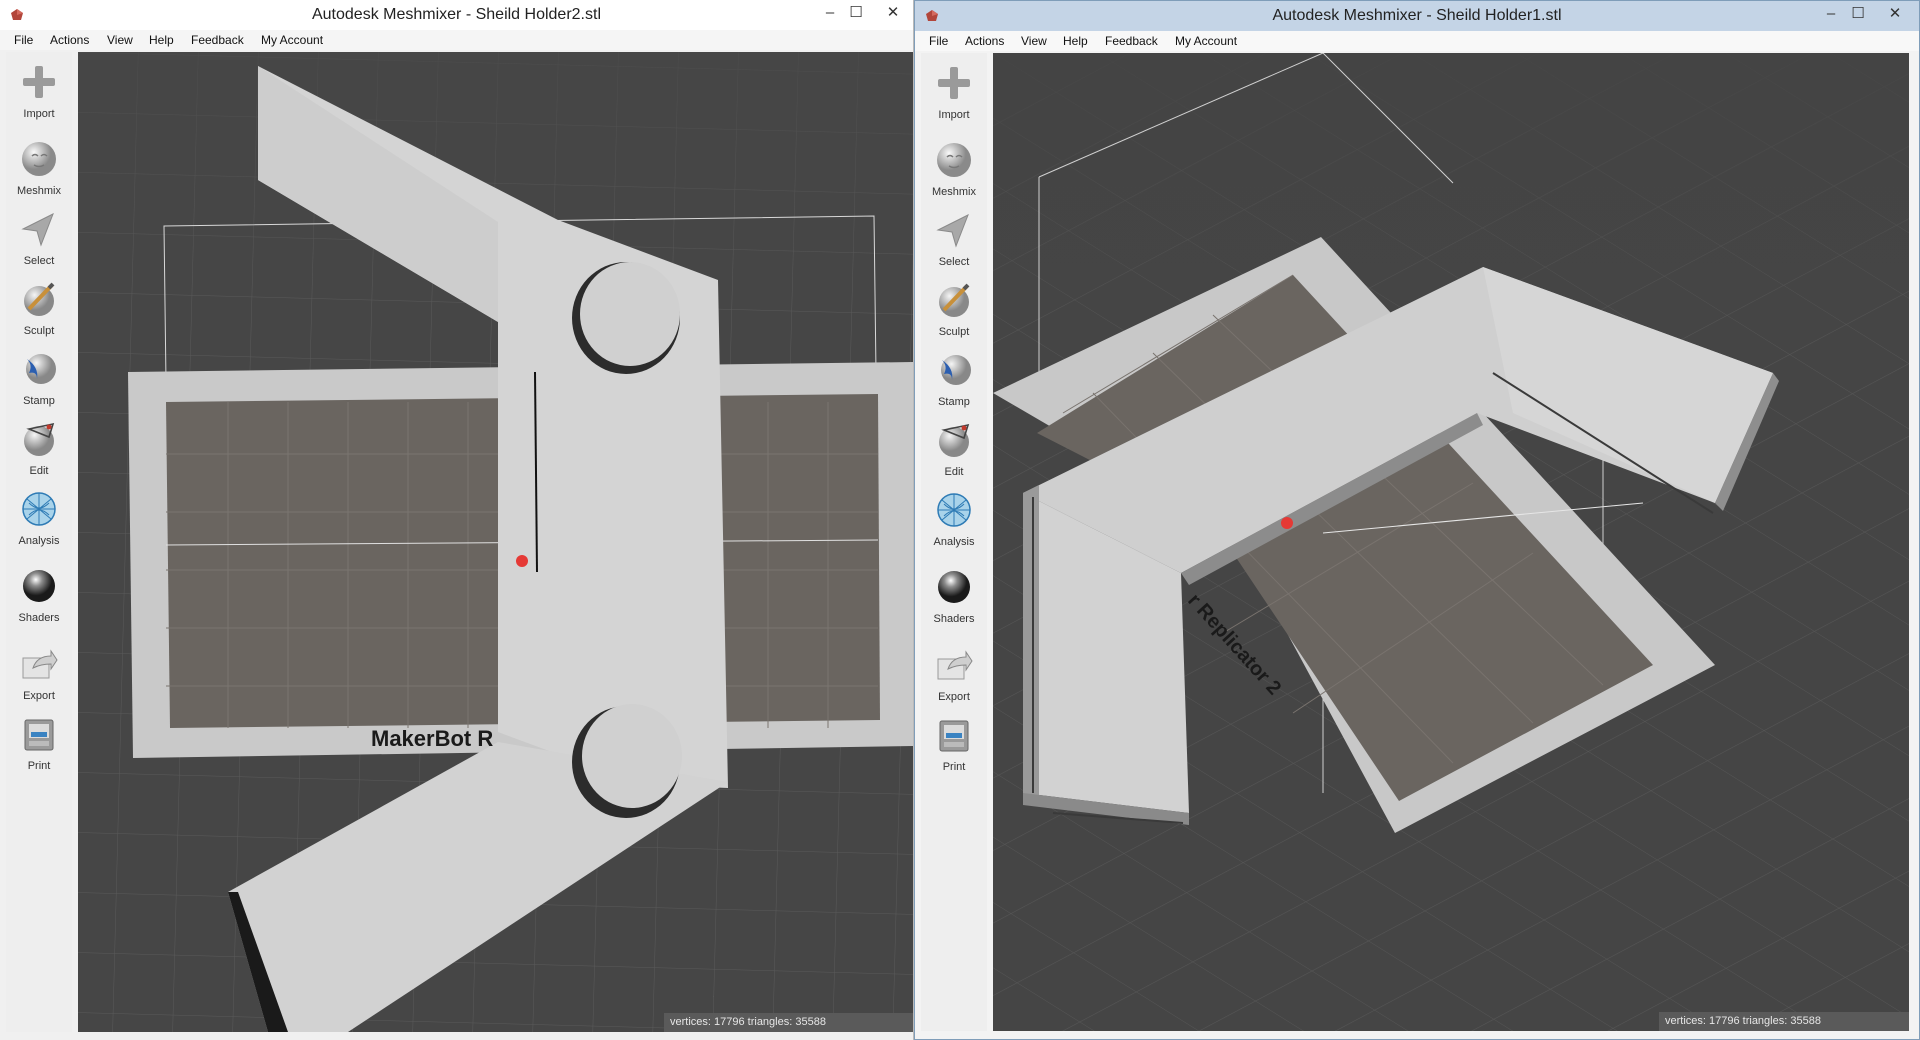 This screenshot has width=1920, height=1040. I want to click on plate-label: MakerBot R, so click(432, 738).